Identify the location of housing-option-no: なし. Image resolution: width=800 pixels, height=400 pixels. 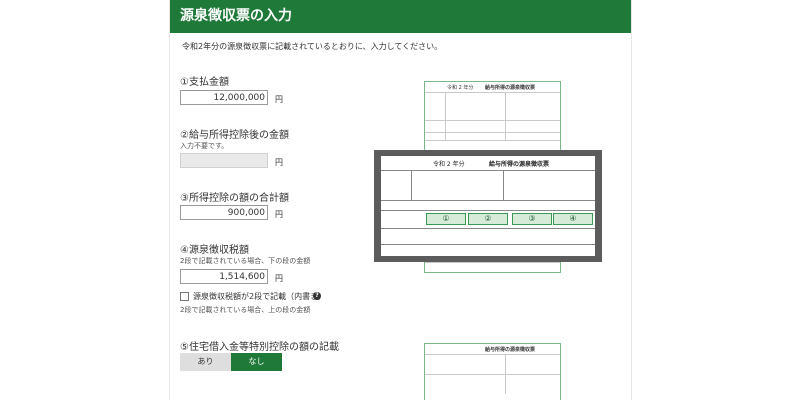
(256, 362).